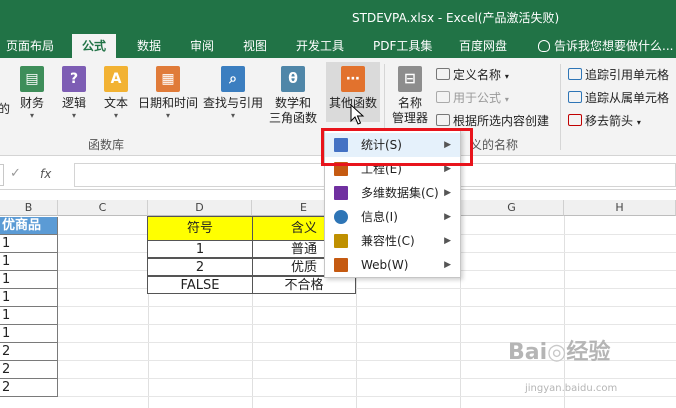 Image resolution: width=676 pixels, height=408 pixels. What do you see at coordinates (560, 107) in the screenshot?
I see `ribbon-separator` at bounding box center [560, 107].